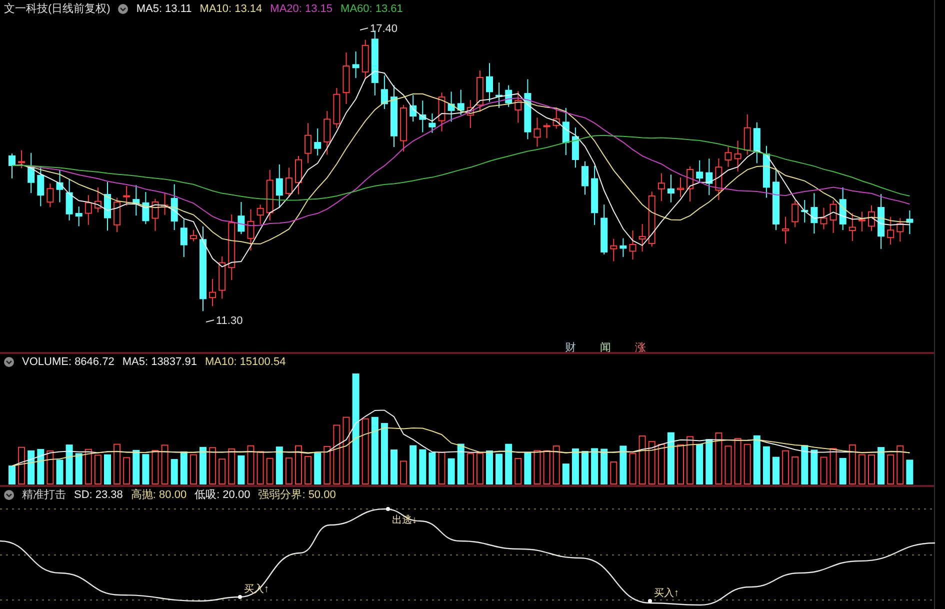 Image resolution: width=945 pixels, height=609 pixels. Describe the element at coordinates (159, 362) in the screenshot. I see `indicator-value: MA5: 13837.91` at that location.